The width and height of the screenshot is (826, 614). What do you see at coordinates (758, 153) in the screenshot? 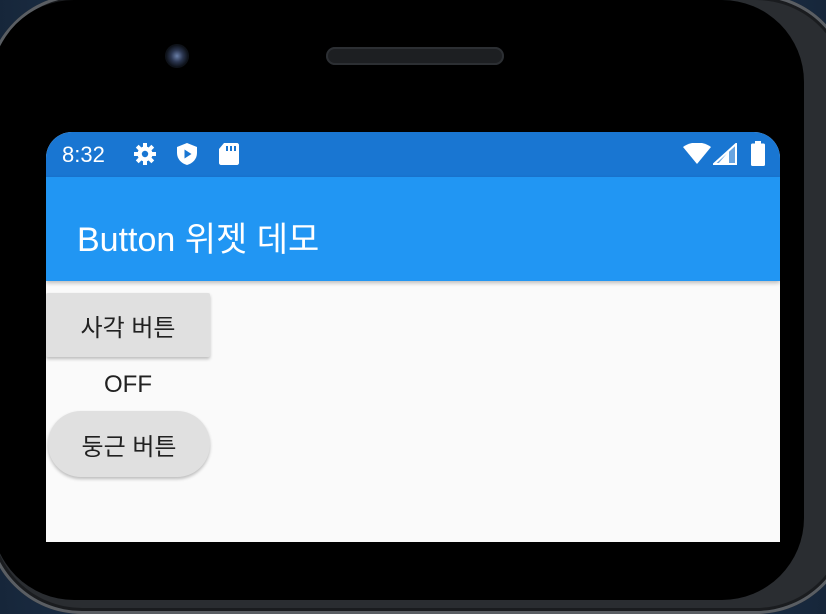
I see `battery-icon` at bounding box center [758, 153].